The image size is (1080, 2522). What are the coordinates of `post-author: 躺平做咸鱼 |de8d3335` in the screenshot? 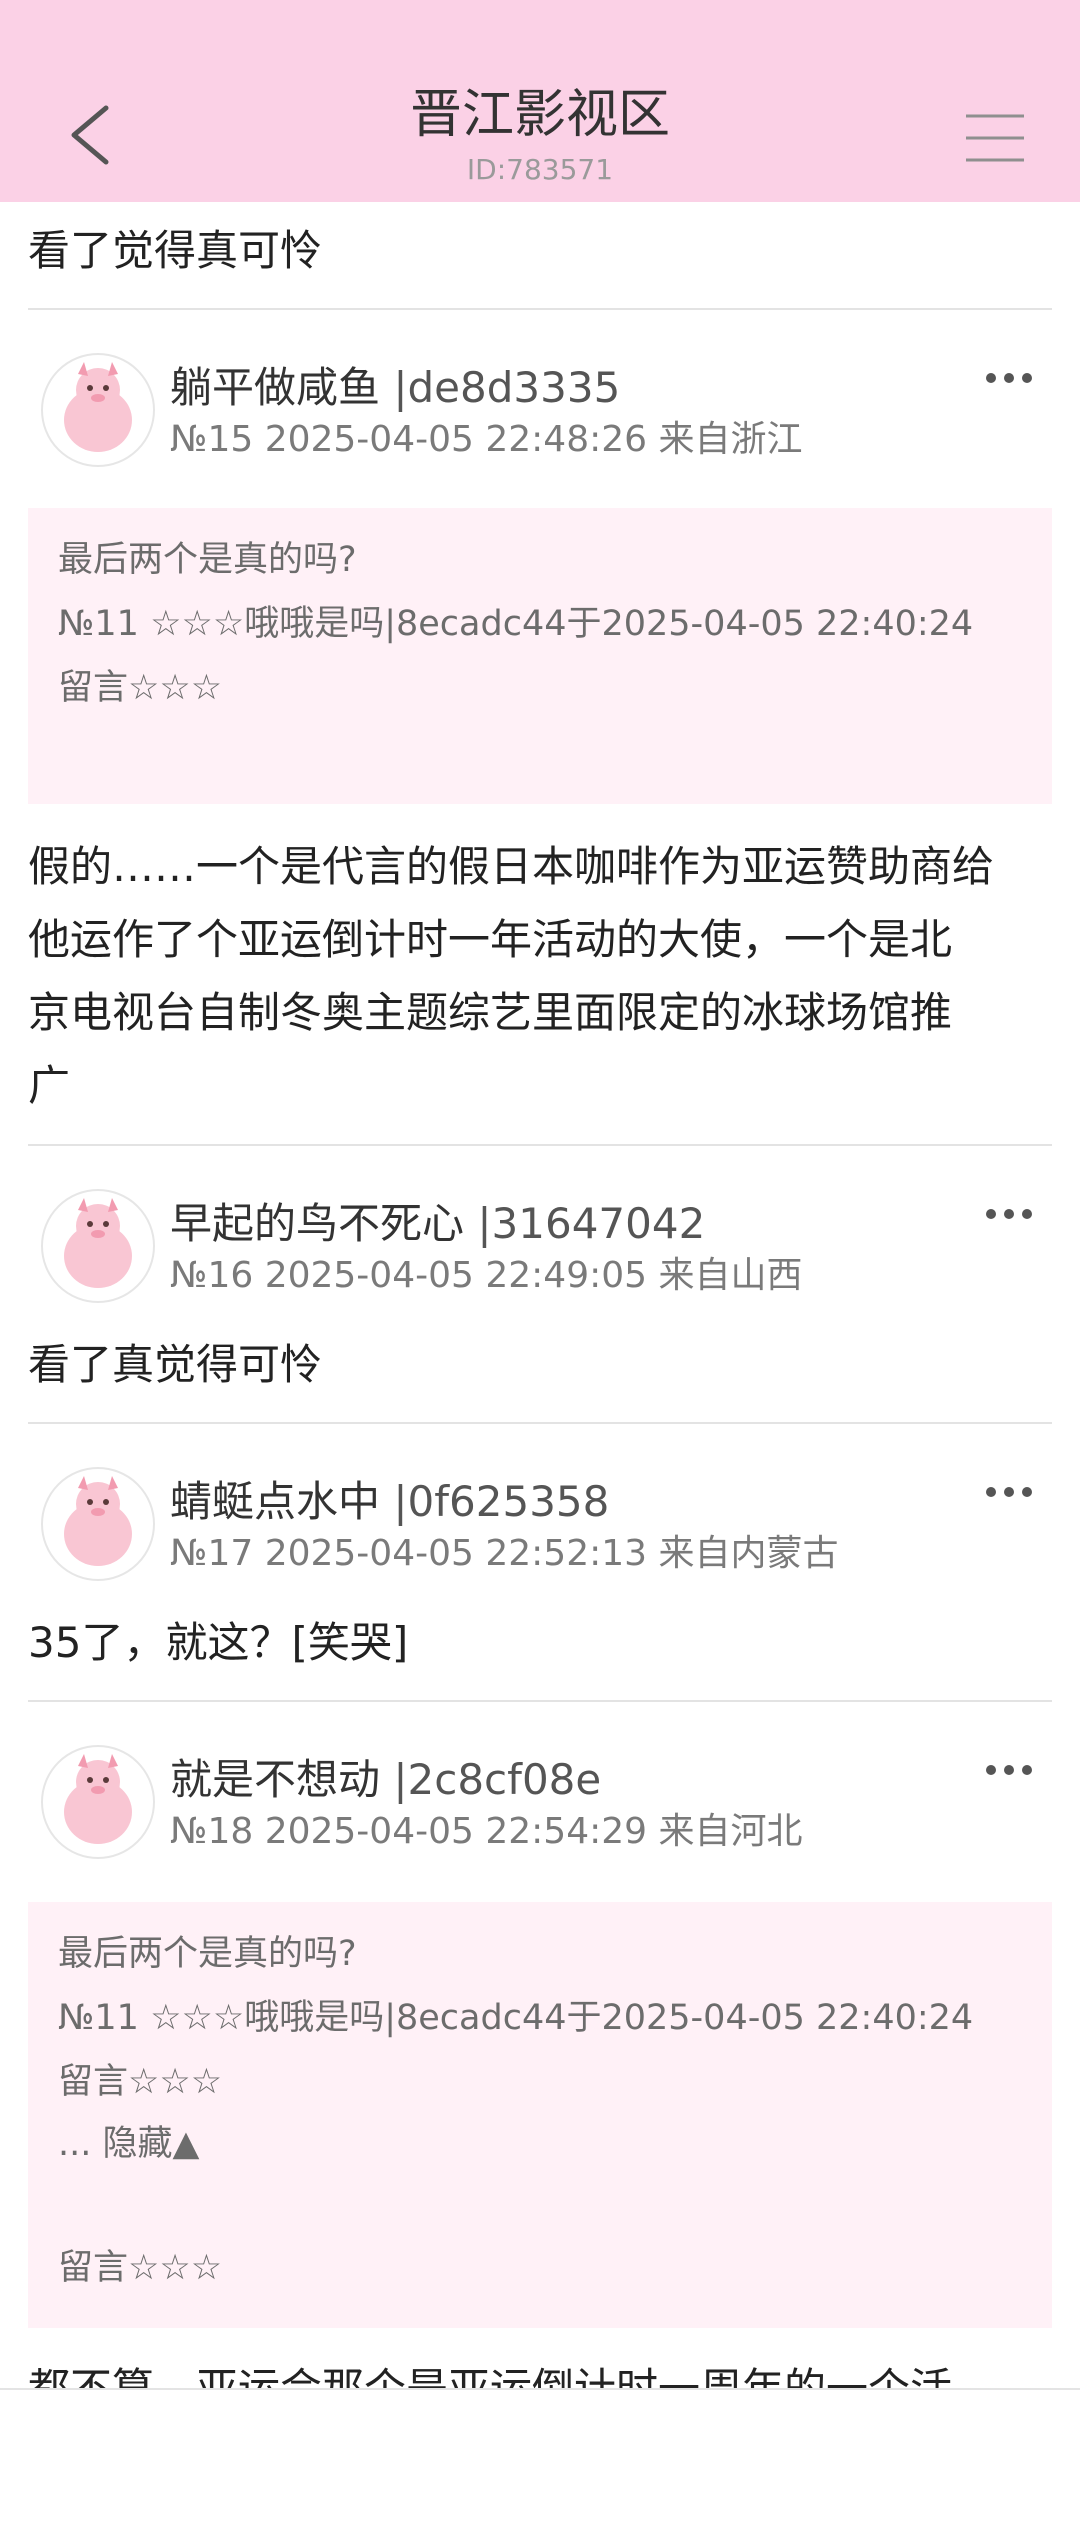 It's located at (395, 388).